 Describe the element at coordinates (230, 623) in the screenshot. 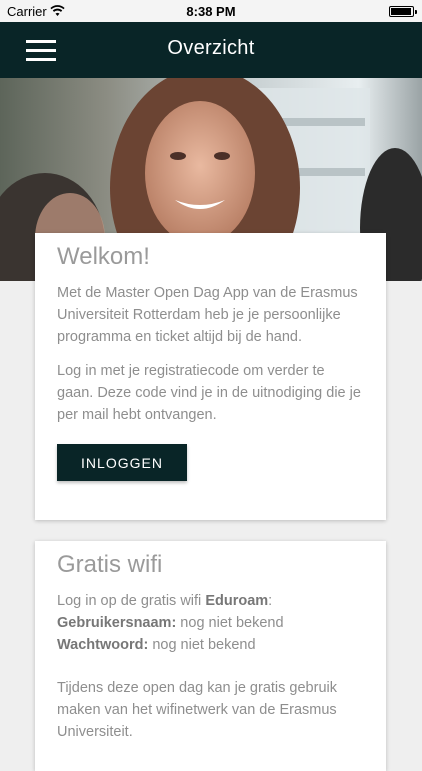

I see `username-value: nog niet bekend` at that location.